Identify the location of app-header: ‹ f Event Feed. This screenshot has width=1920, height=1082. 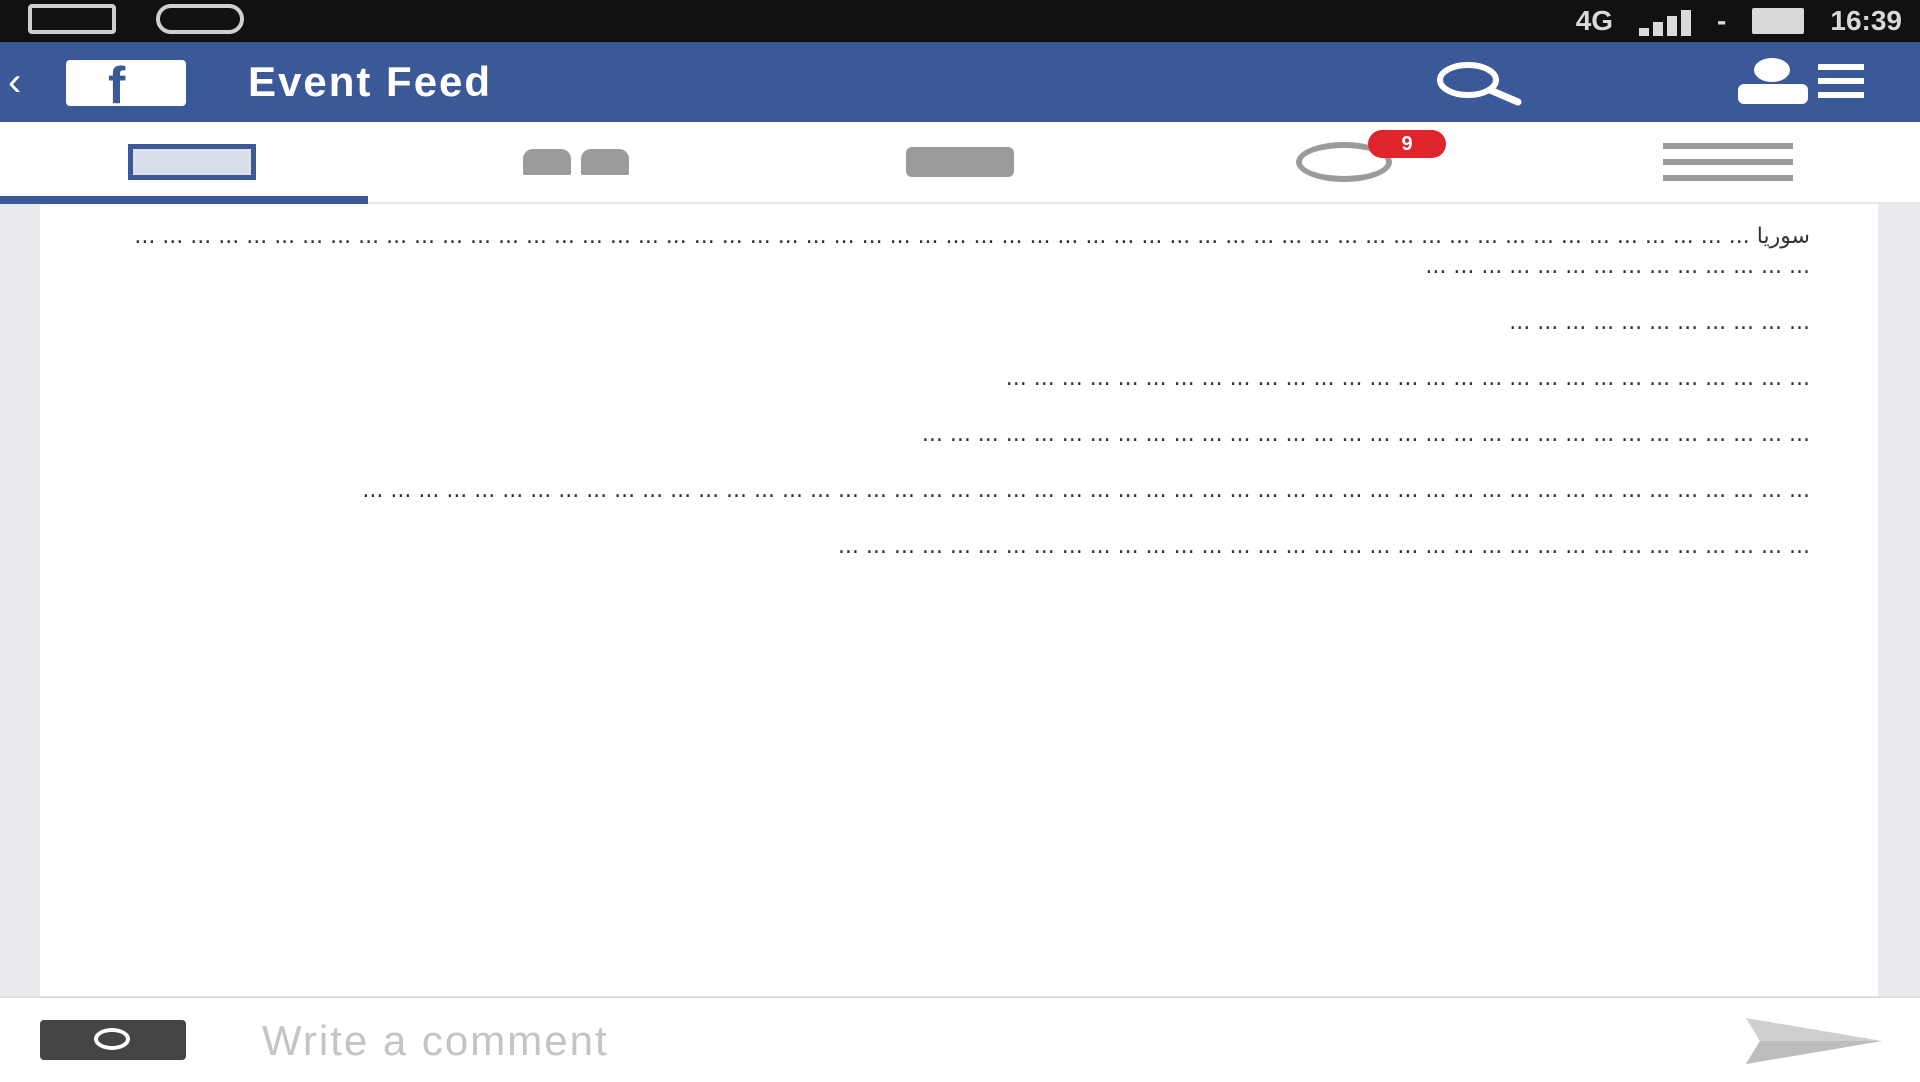
(960, 82).